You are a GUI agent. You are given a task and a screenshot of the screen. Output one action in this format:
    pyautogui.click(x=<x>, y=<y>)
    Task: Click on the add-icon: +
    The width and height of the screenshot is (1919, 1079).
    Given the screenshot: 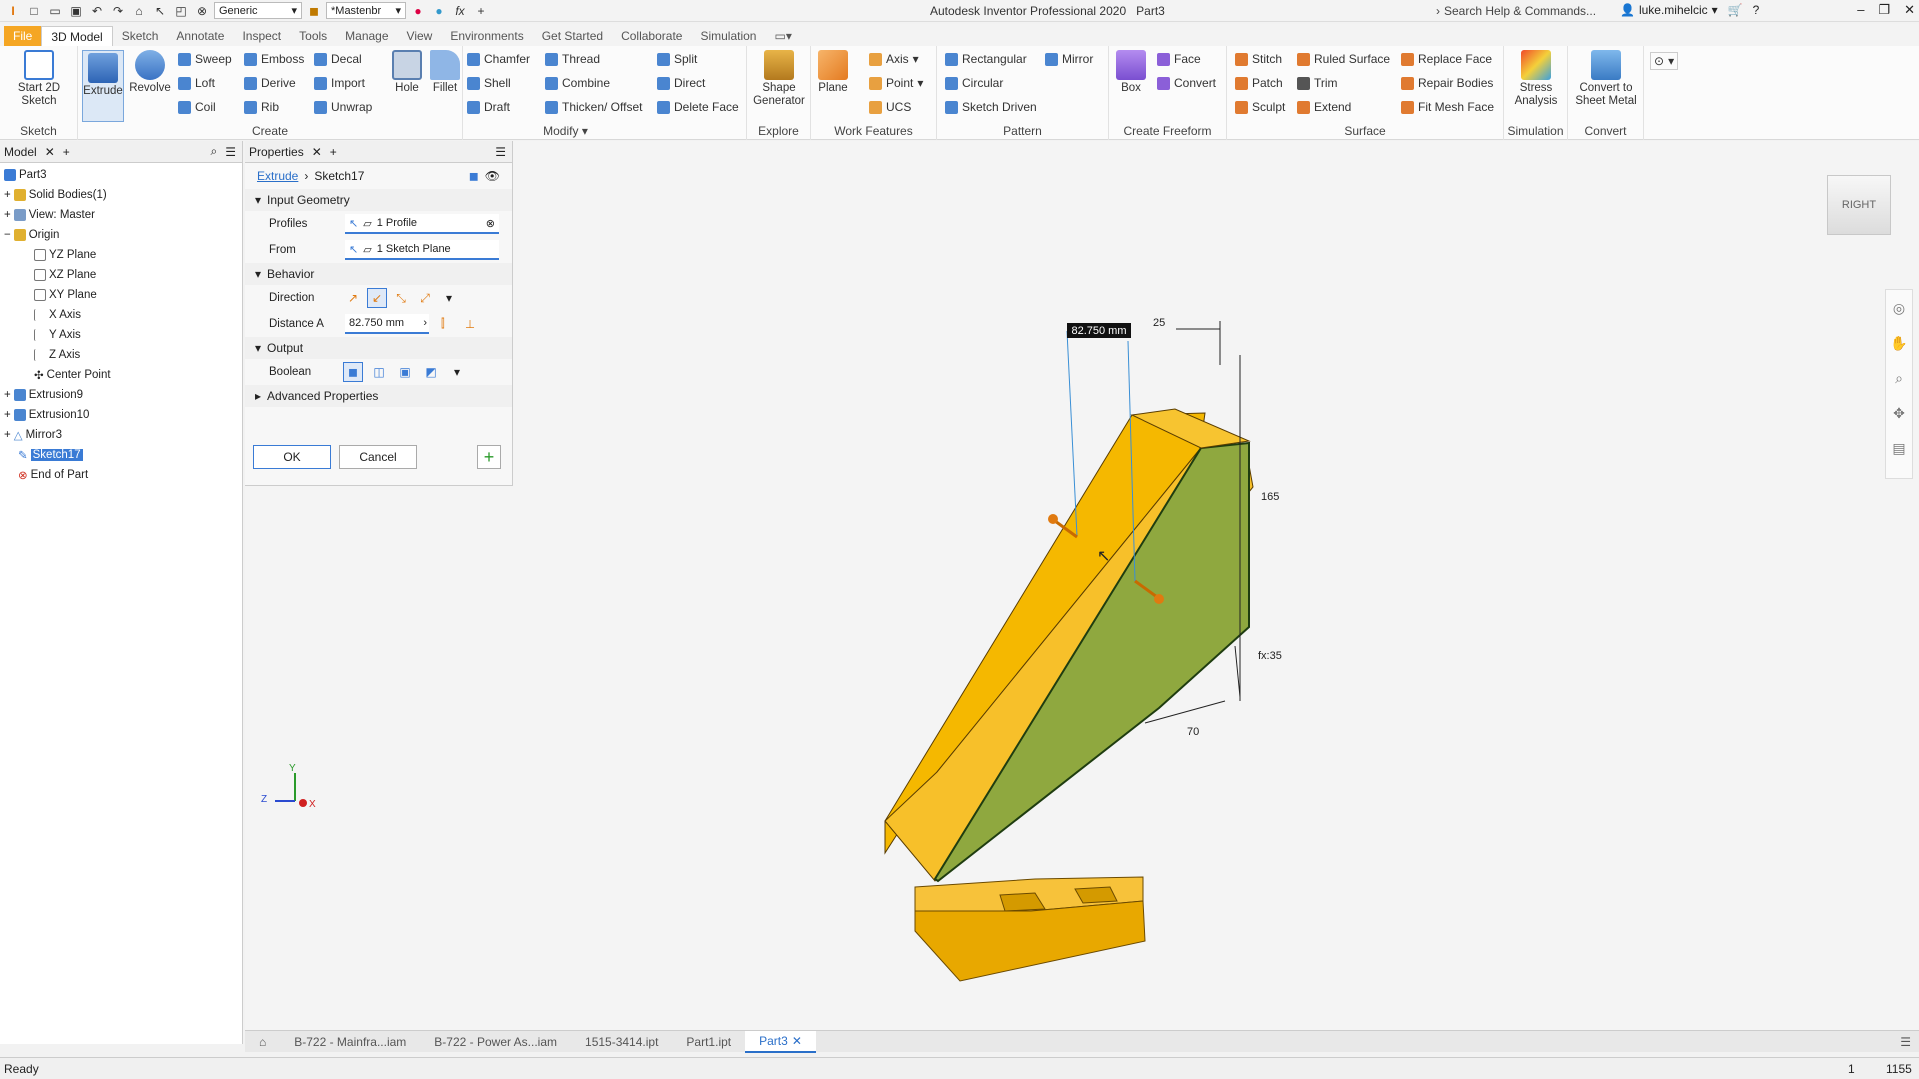 What is the action you would take?
    pyautogui.click(x=481, y=11)
    